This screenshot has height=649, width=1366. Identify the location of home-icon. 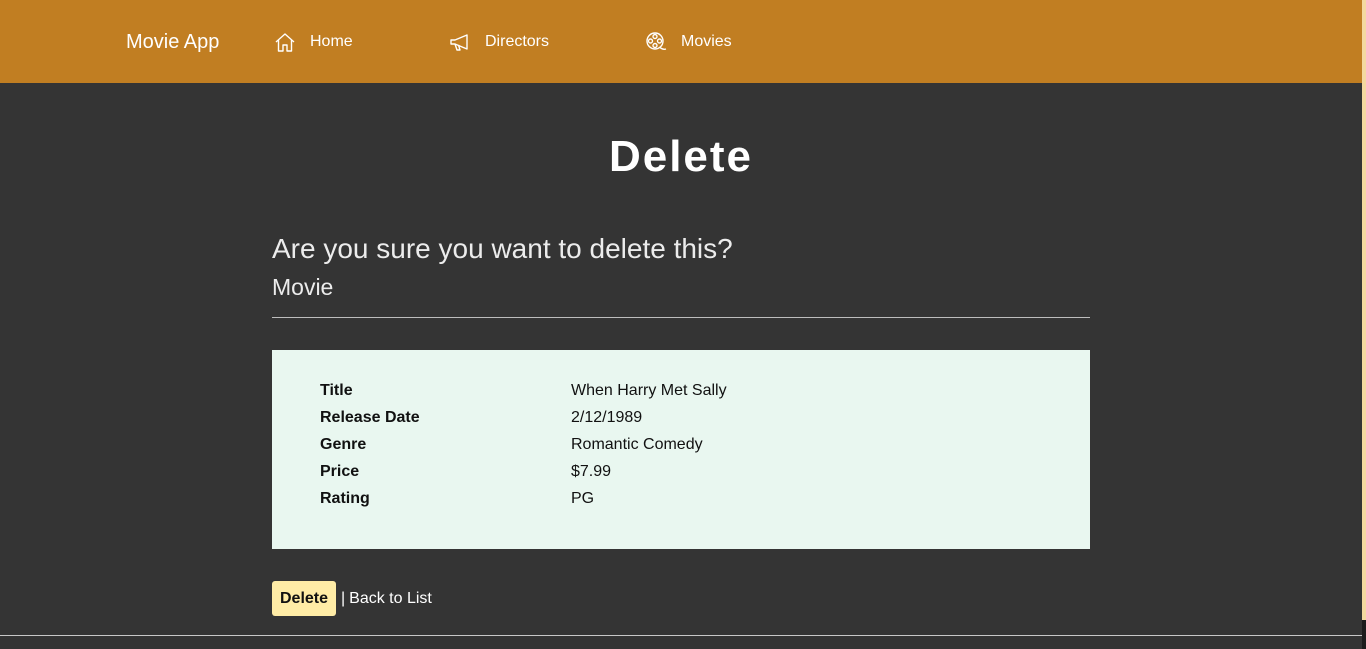
(285, 42).